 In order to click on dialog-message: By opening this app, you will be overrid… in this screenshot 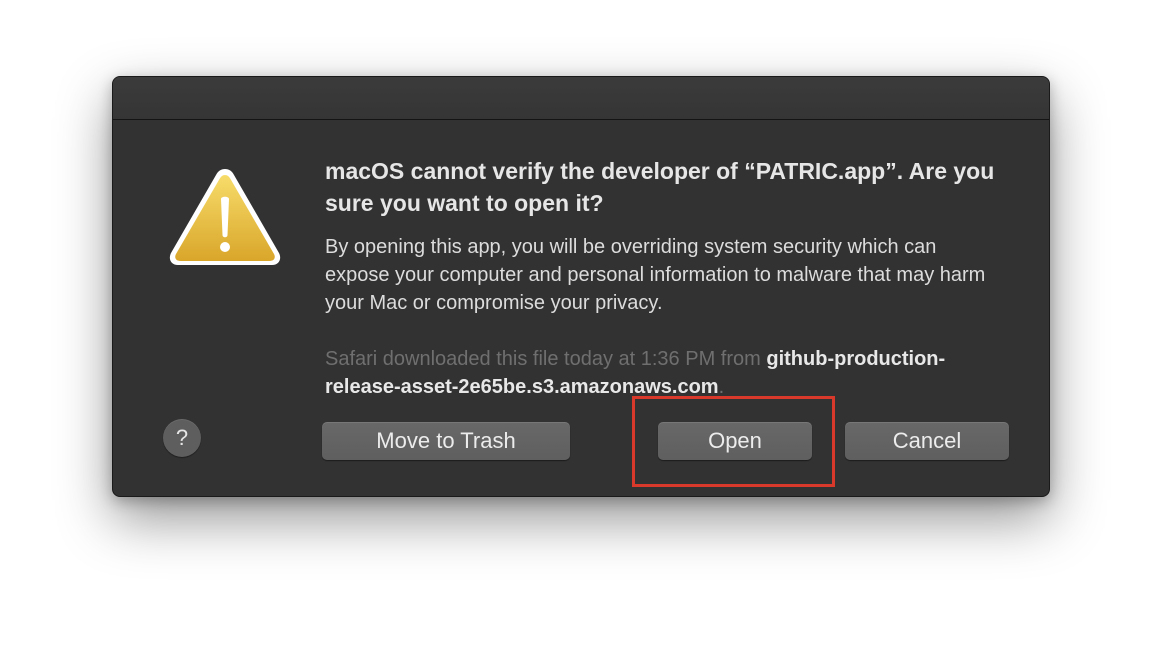, I will do `click(655, 275)`.